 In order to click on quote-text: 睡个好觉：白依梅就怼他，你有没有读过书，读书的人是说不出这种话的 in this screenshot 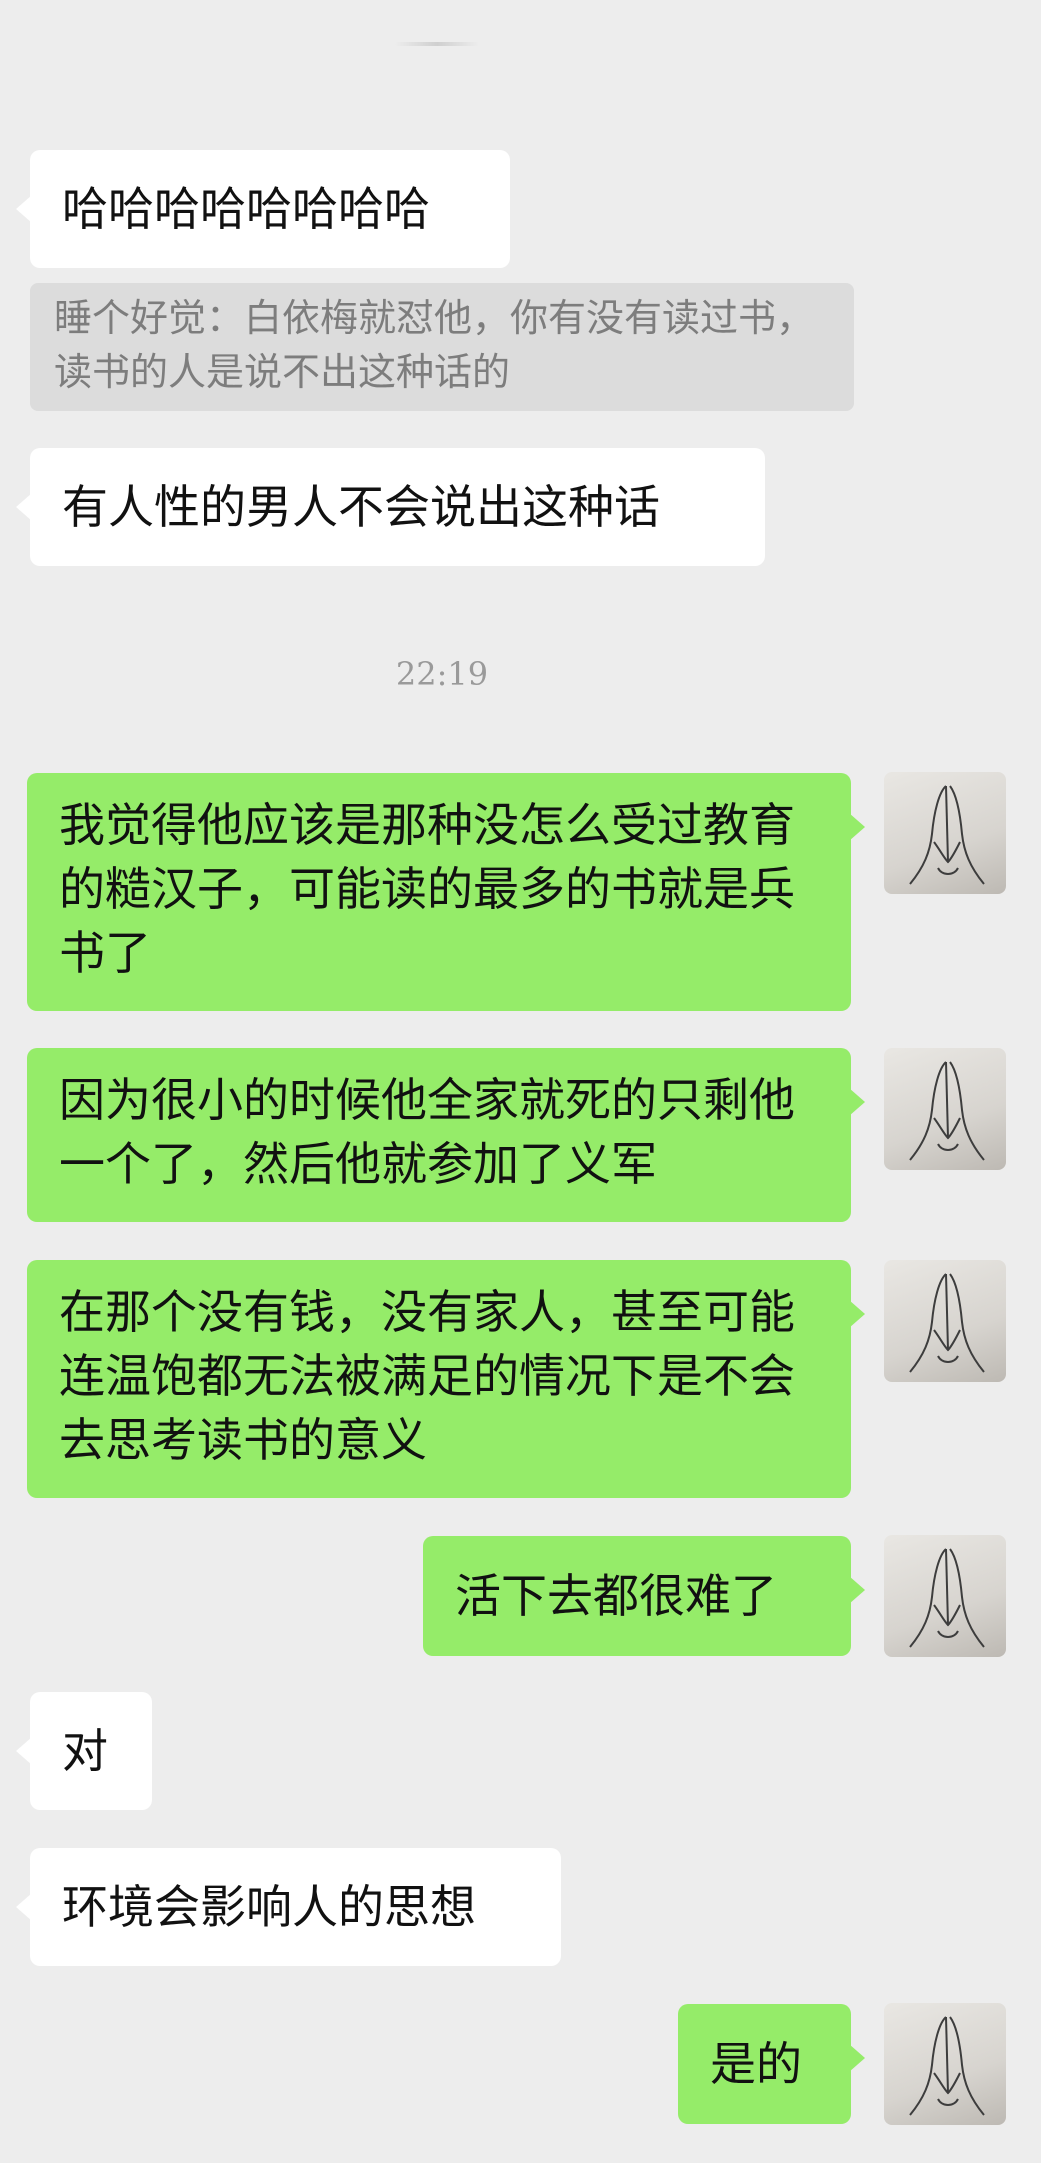, I will do `click(434, 345)`.